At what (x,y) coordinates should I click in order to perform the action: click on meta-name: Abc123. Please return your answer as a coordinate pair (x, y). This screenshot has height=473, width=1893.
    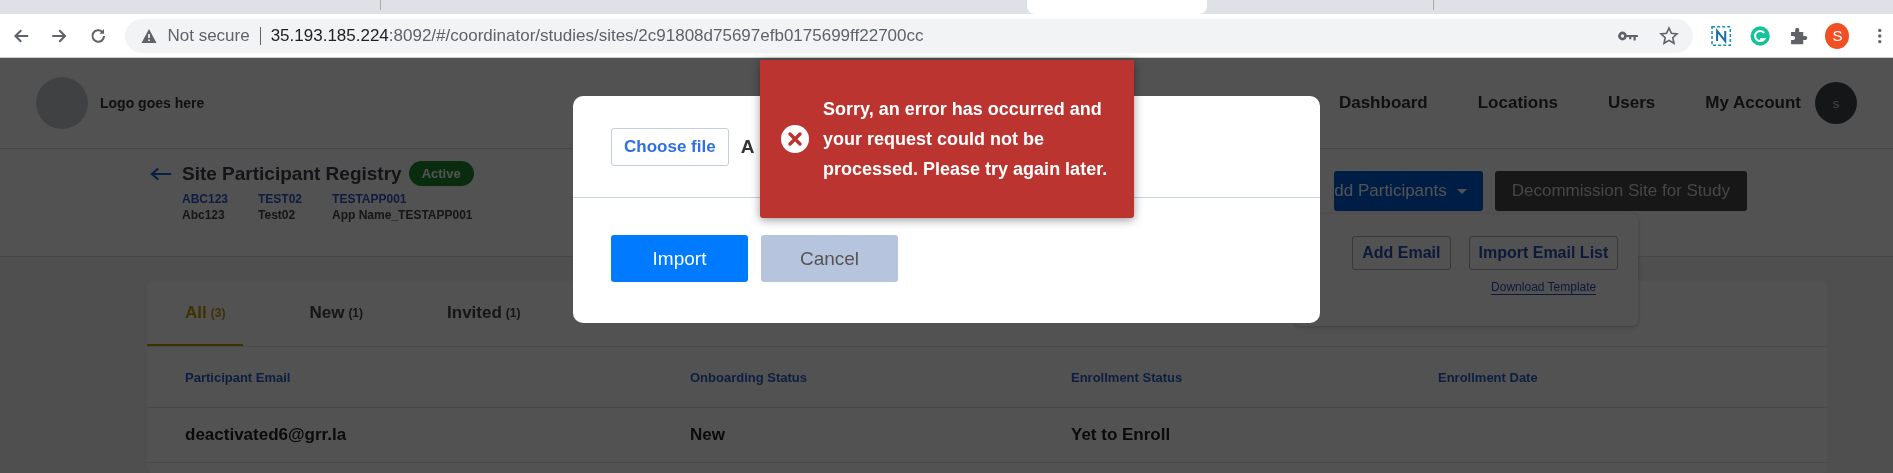
    Looking at the image, I should click on (204, 215).